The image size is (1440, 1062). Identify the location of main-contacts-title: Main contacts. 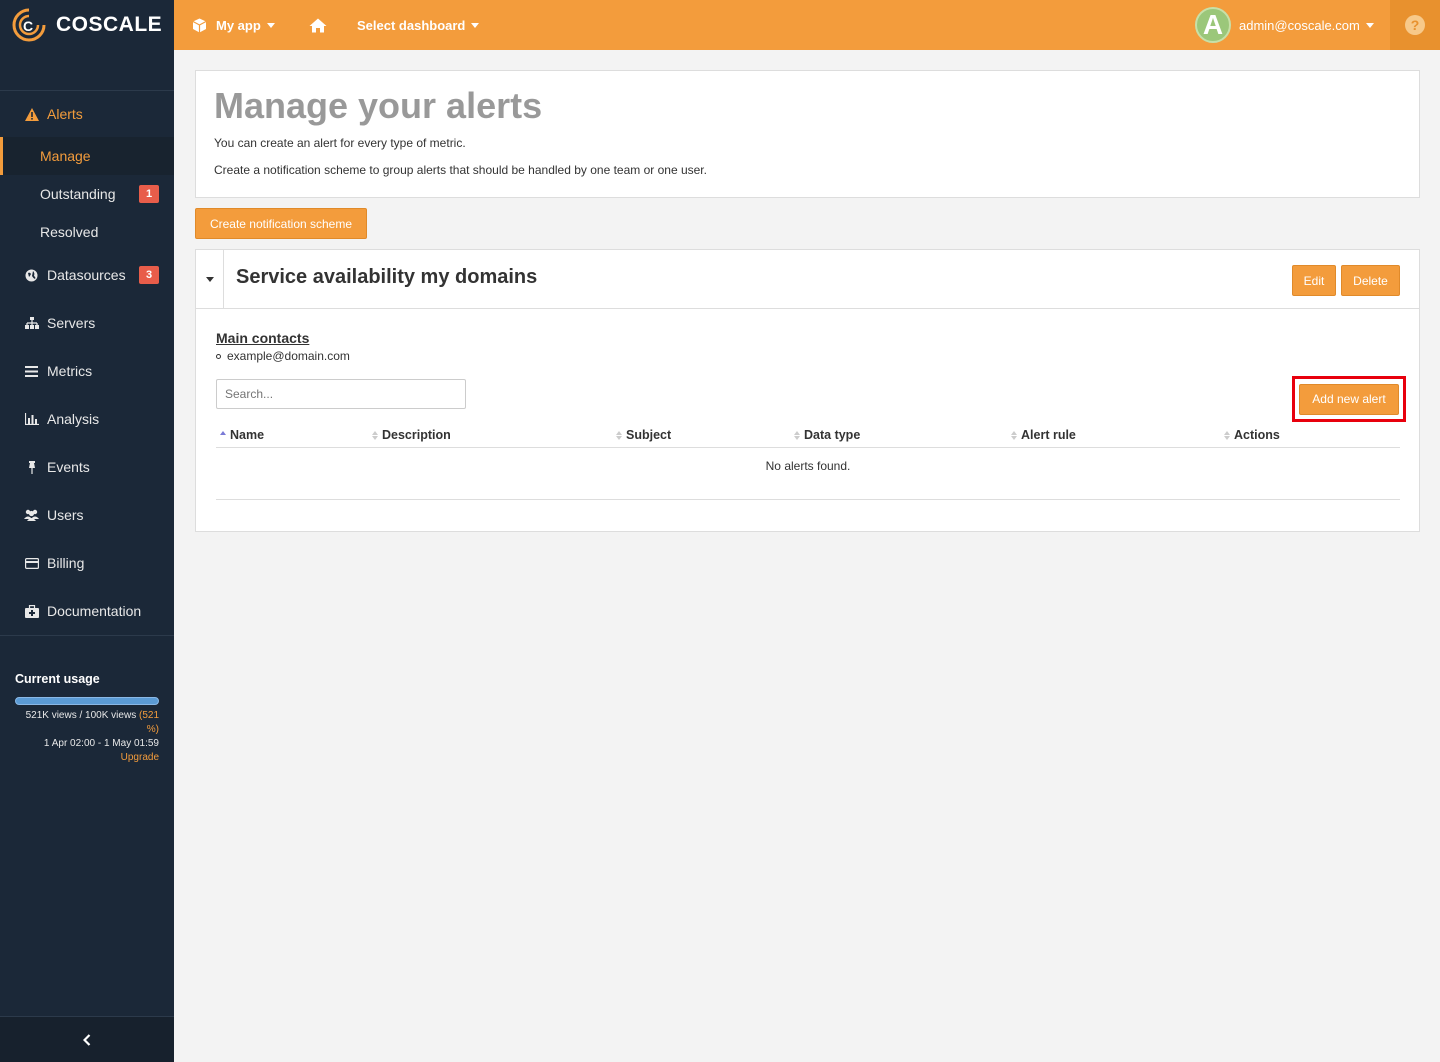
(262, 338).